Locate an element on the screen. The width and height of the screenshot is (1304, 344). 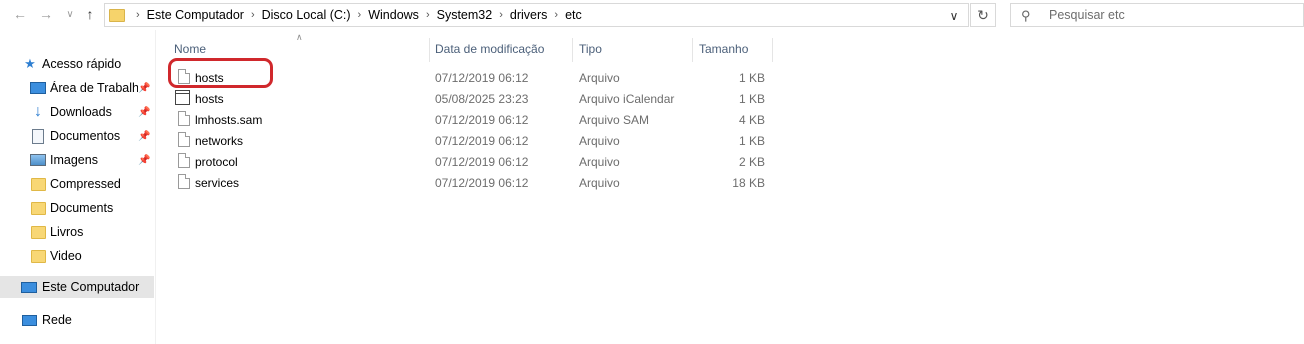
forward-arrow-icon: → is located at coordinates (46, 14).